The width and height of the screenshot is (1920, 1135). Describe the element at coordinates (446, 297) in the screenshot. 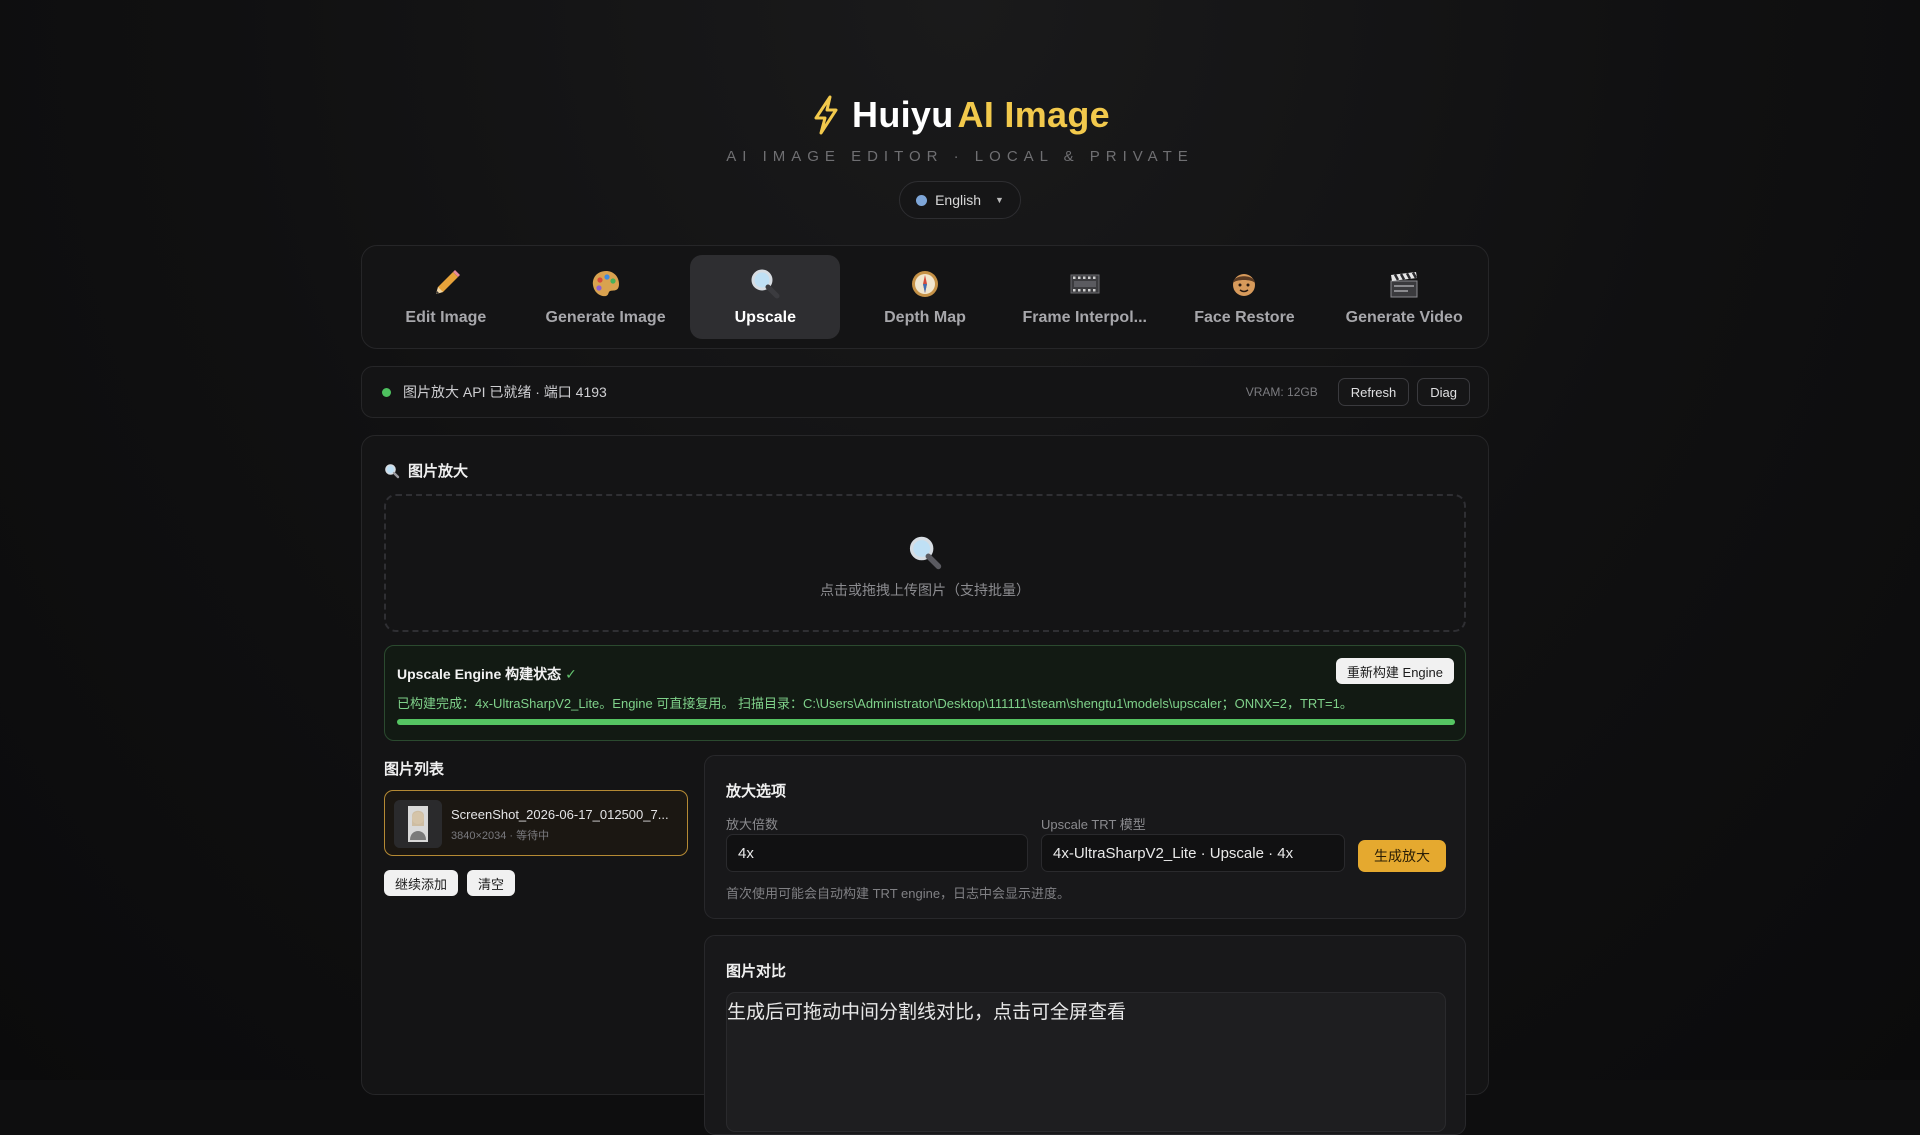

I see `tab-edit-image: Edit Image` at that location.